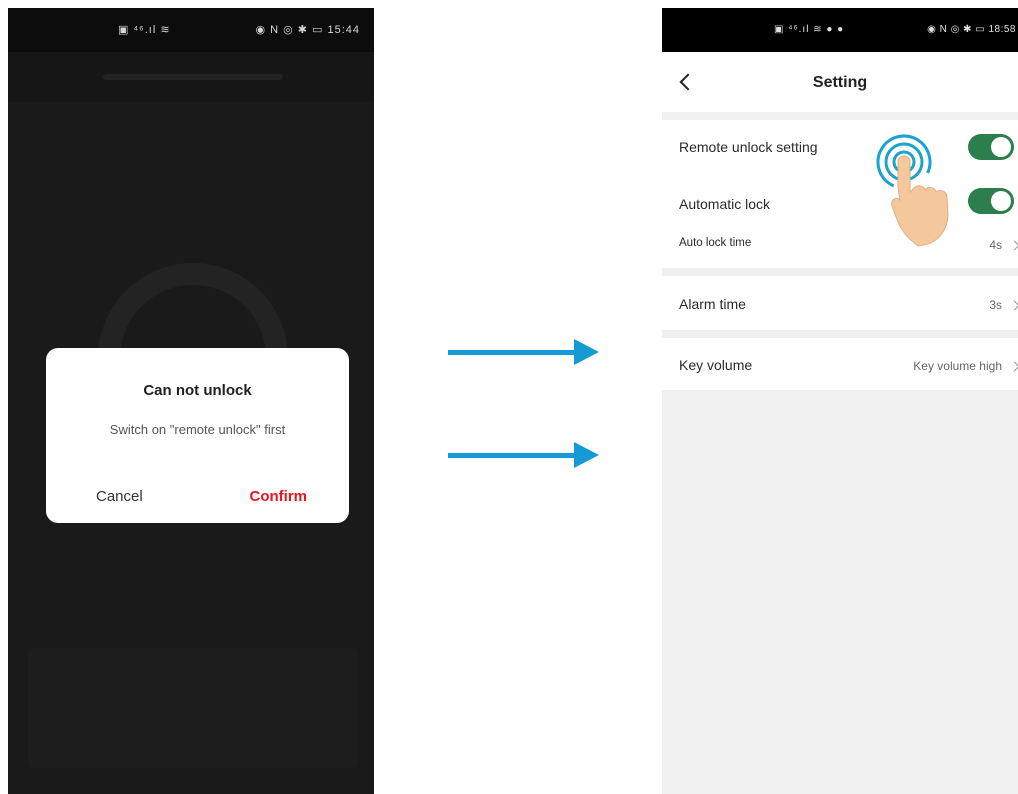  Describe the element at coordinates (279, 496) in the screenshot. I see `confirm-button: Confirm` at that location.